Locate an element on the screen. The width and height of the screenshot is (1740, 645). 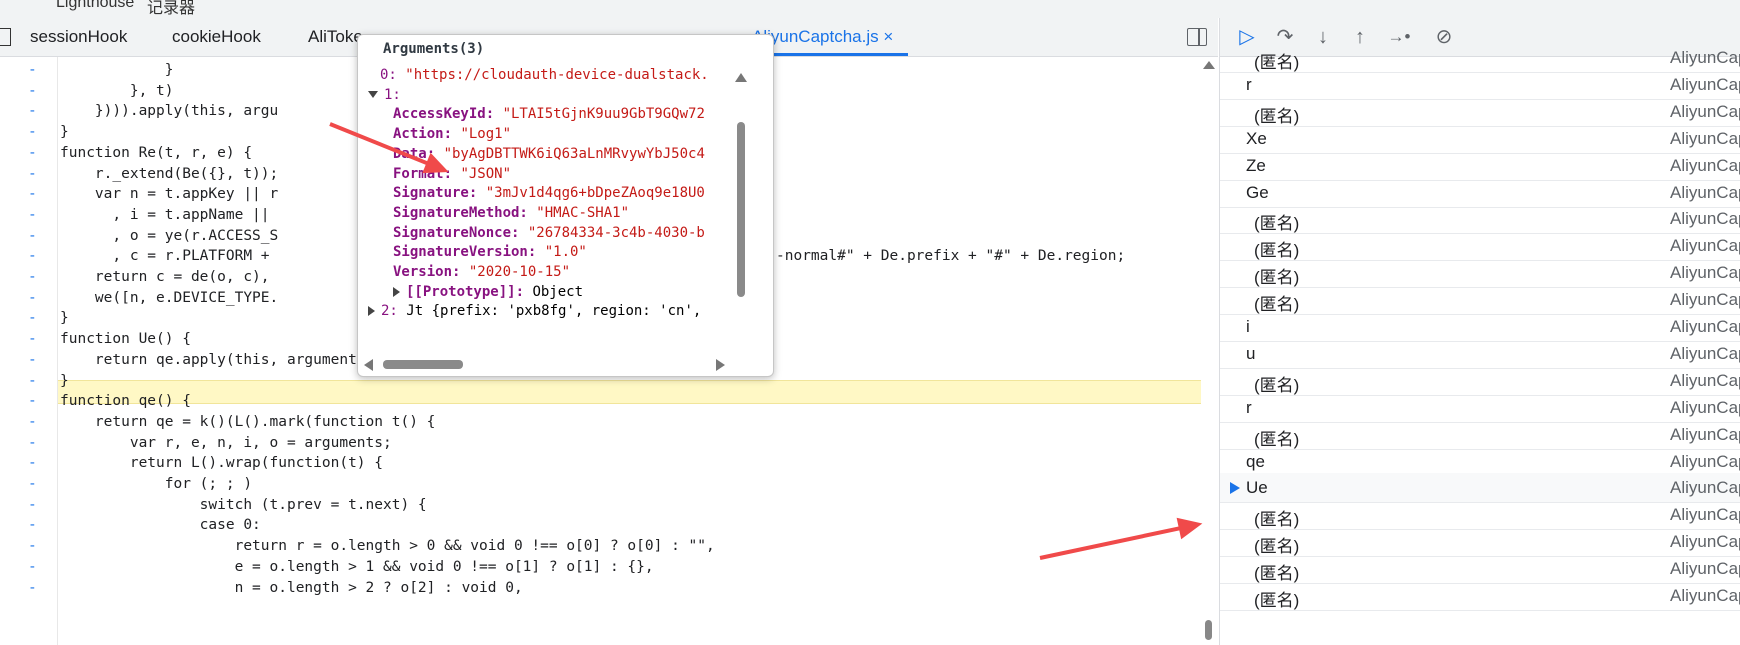
call-frame-item: Ge AliyunCap is located at coordinates (1480, 193).